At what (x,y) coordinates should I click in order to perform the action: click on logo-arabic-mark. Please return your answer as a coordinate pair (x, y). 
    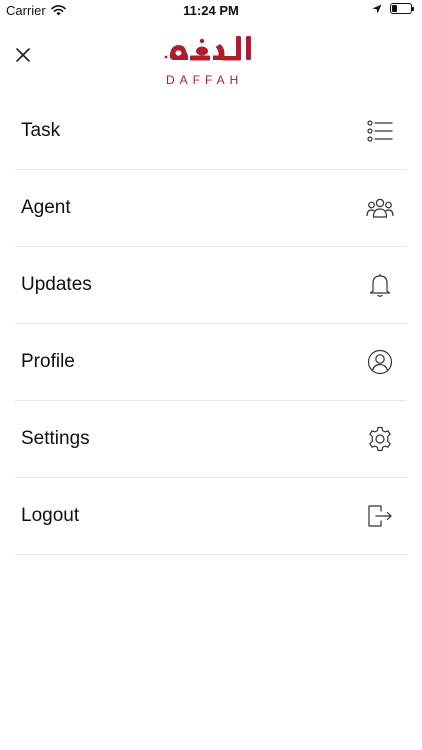
    Looking at the image, I should click on (207, 48).